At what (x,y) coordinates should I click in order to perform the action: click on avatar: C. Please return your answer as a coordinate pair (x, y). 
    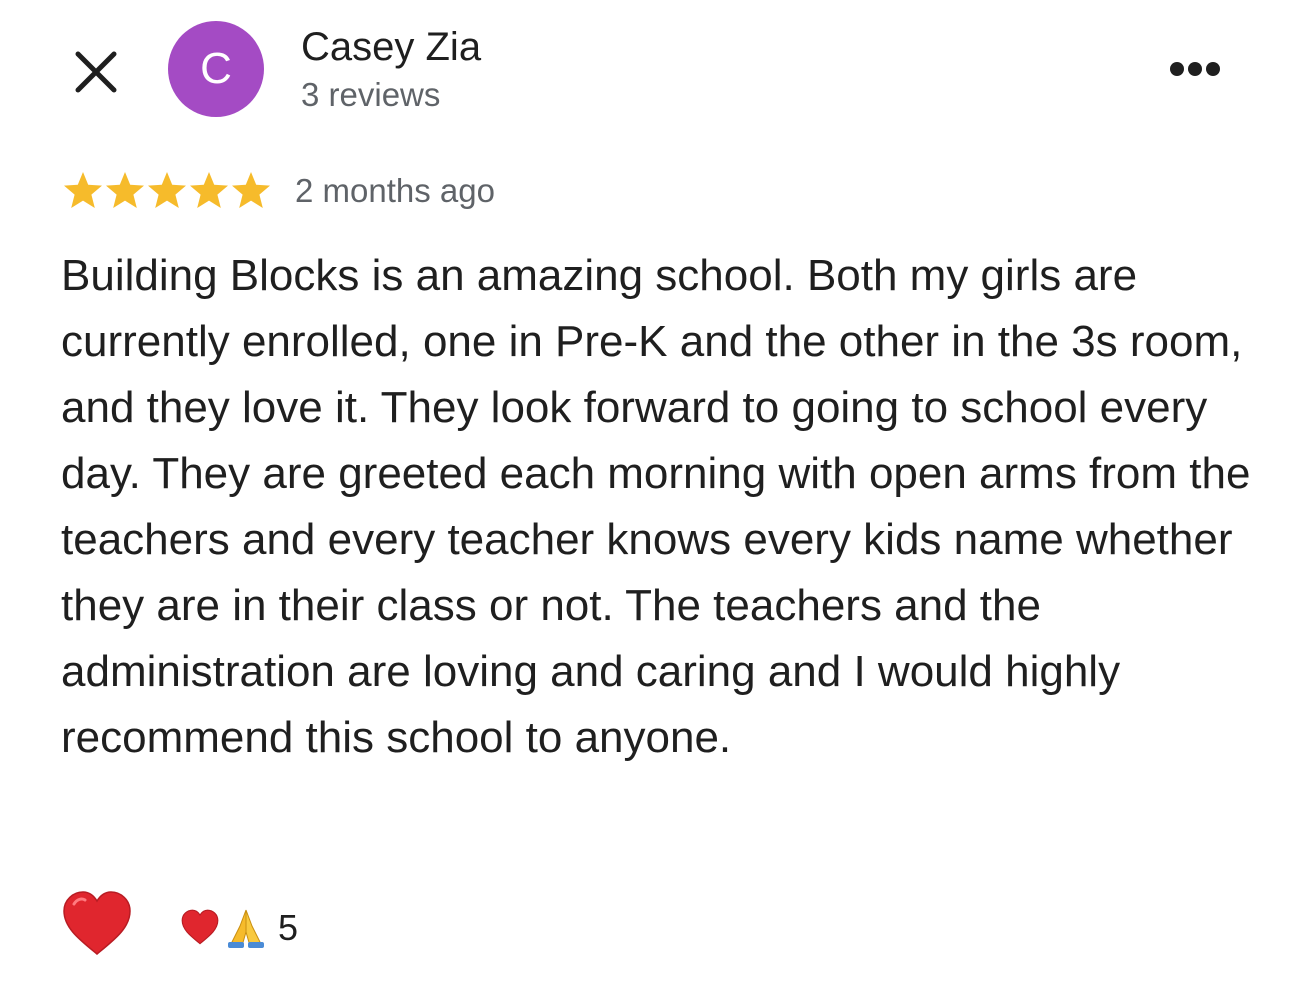
    Looking at the image, I should click on (216, 69).